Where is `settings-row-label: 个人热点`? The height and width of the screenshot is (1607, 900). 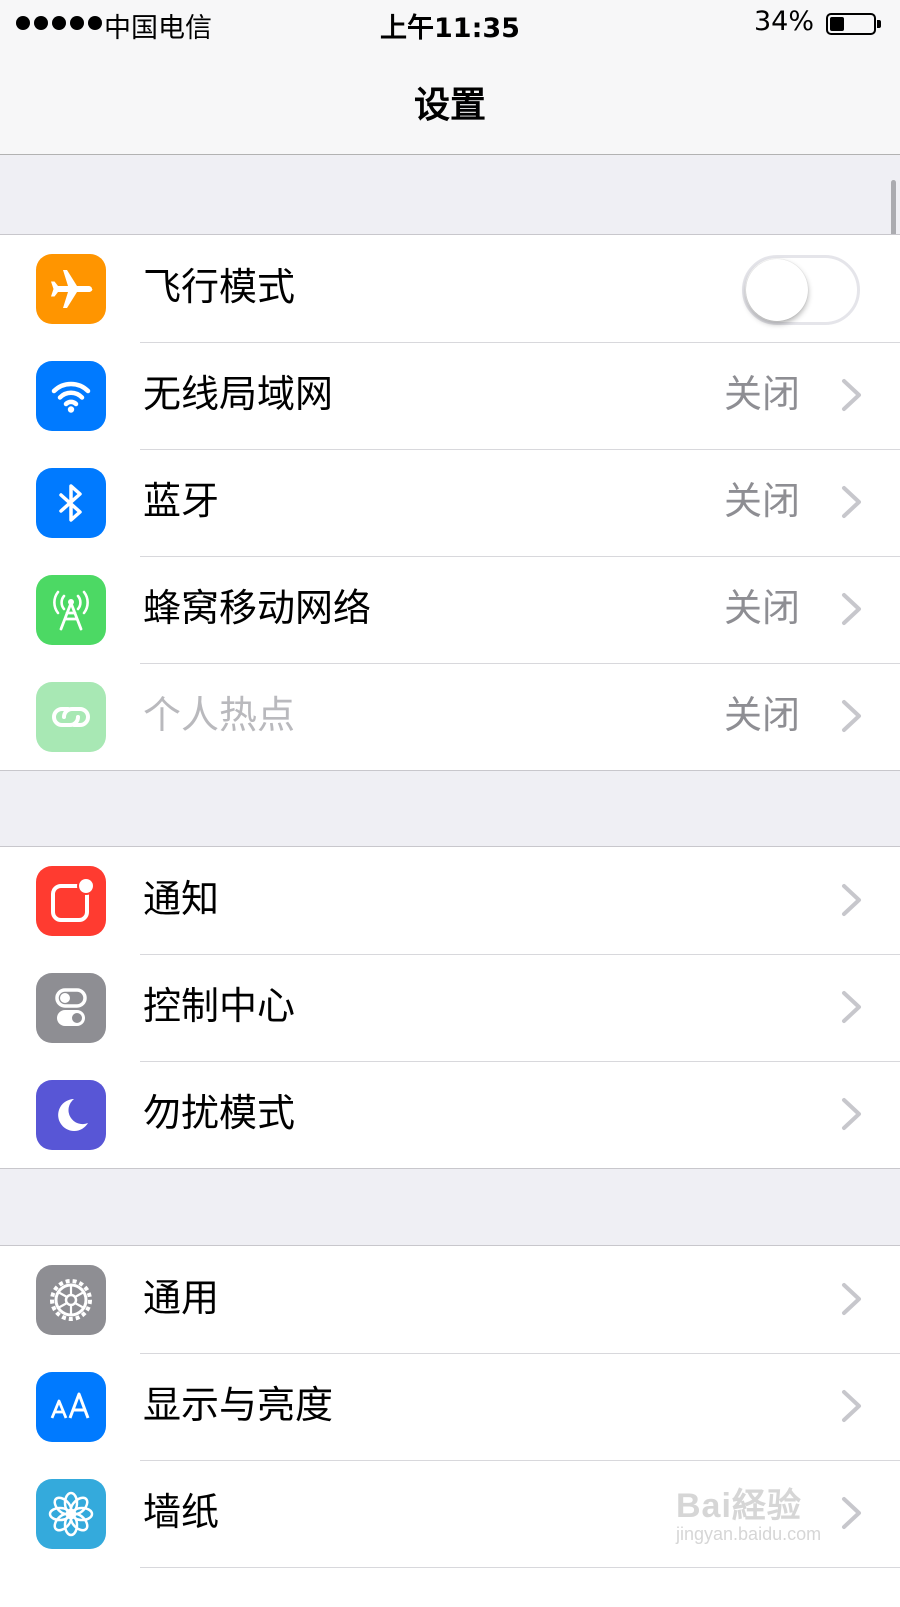
settings-row-label: 个人热点 is located at coordinates (219, 715).